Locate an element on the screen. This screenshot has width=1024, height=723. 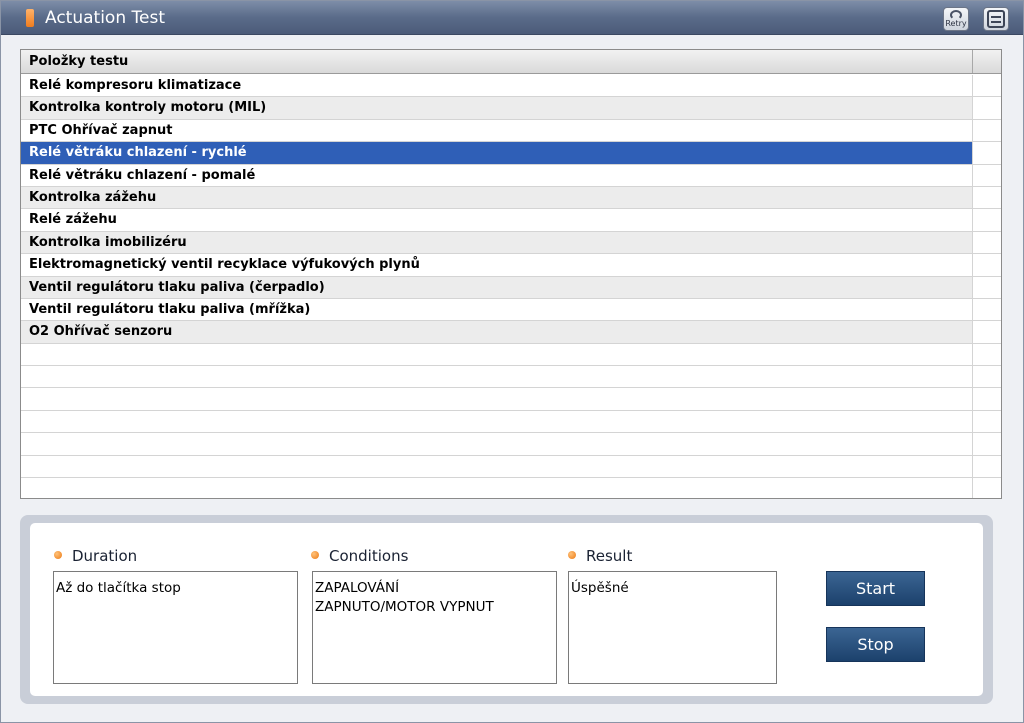
table-row: PTC Ohřívač zapnut is located at coordinates (511, 131).